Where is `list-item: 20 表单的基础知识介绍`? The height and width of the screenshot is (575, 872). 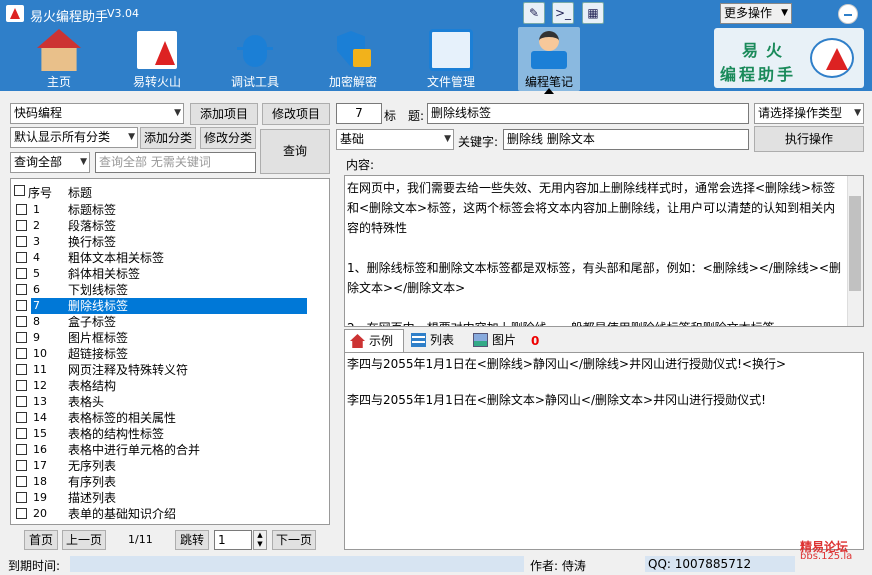 list-item: 20 表单的基础知识介绍 is located at coordinates (170, 514).